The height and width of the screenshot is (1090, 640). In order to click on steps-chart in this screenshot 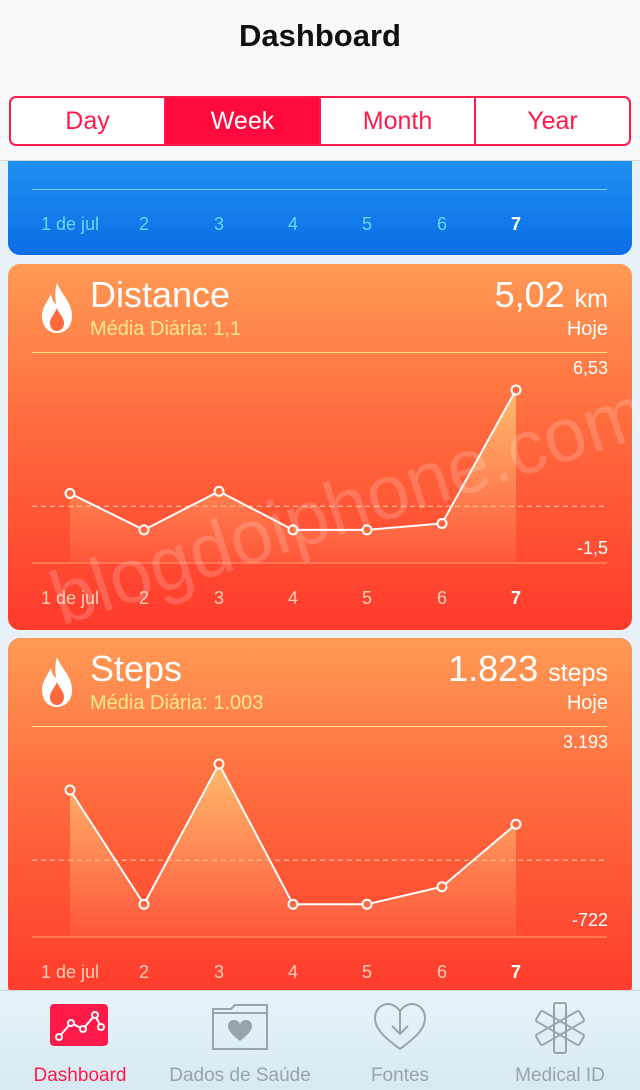, I will do `click(319, 848)`.